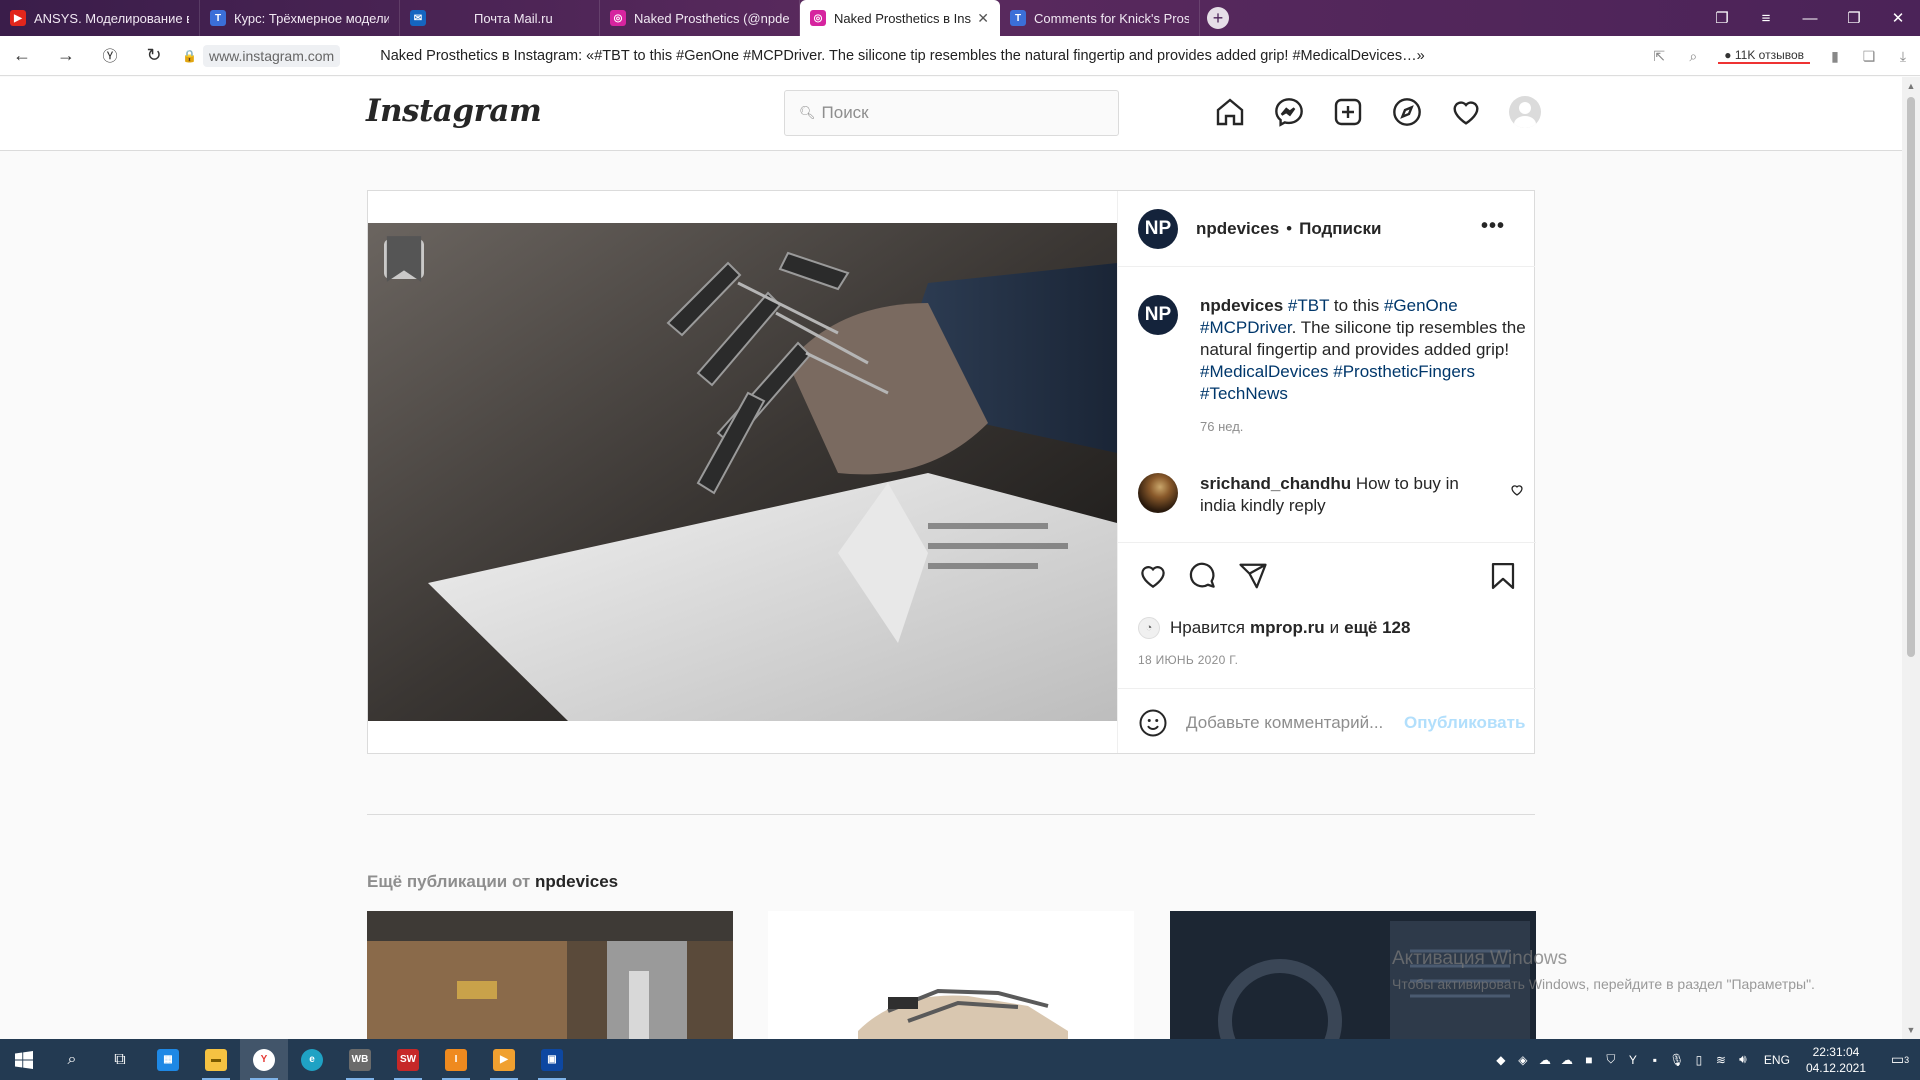 The image size is (1920, 1080). Describe the element at coordinates (1188, 660) in the screenshot. I see `post-date: 18 ИЮНЬ 2020 Г.` at that location.